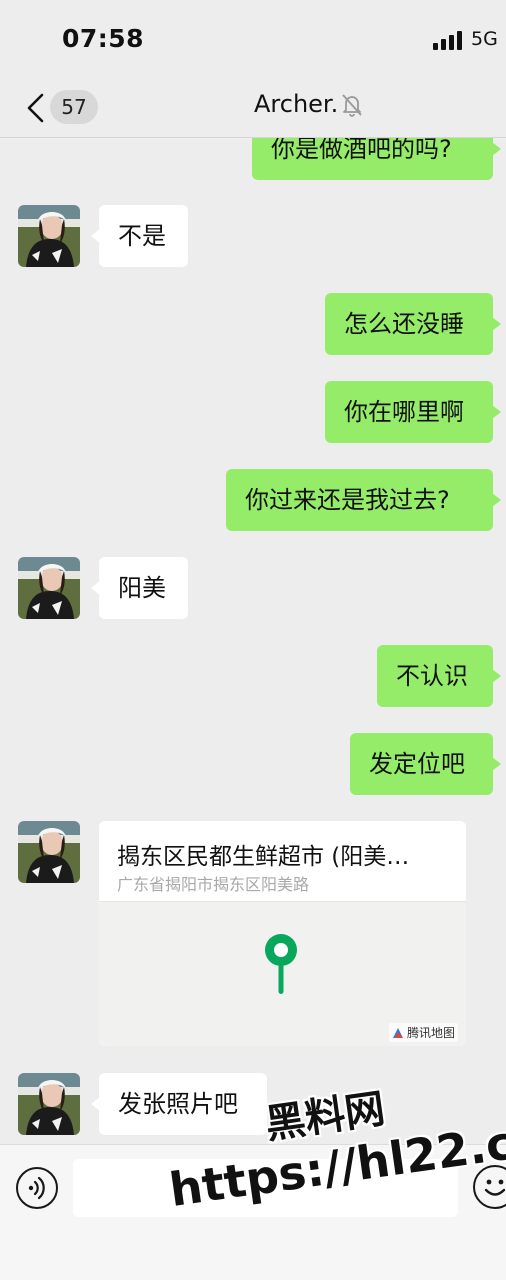  What do you see at coordinates (448, 40) in the screenshot?
I see `signal-bars-icon` at bounding box center [448, 40].